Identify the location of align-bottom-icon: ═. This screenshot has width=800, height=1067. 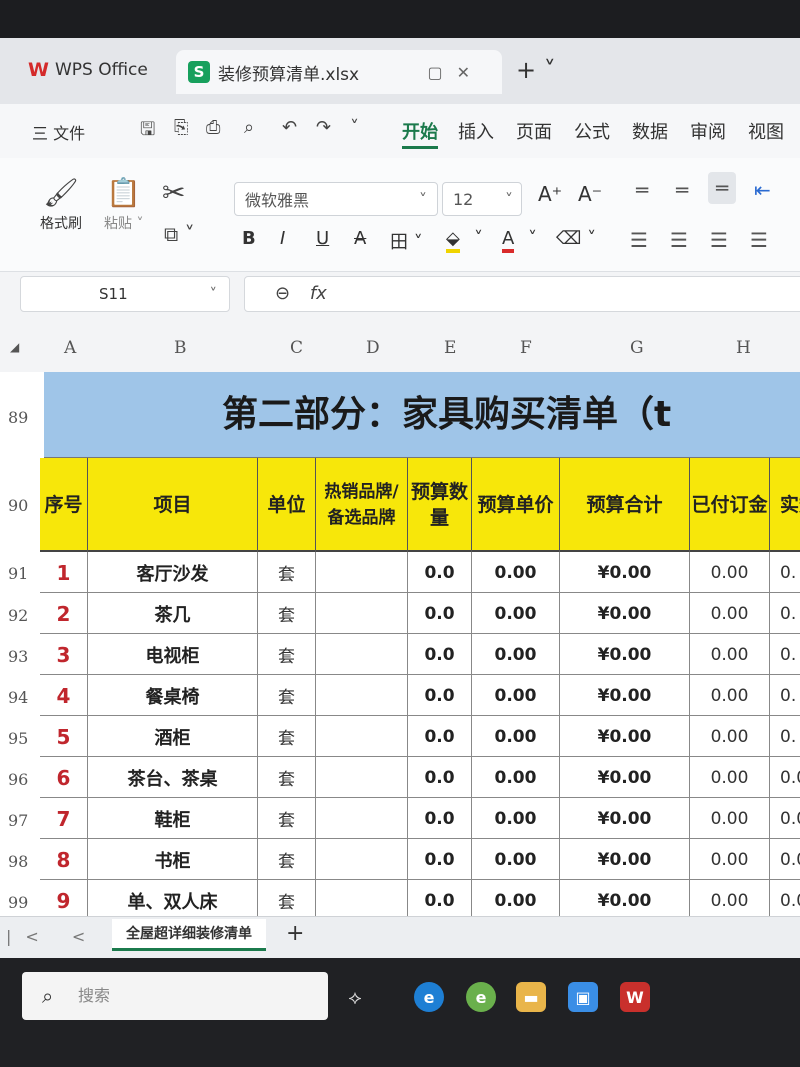
(722, 188).